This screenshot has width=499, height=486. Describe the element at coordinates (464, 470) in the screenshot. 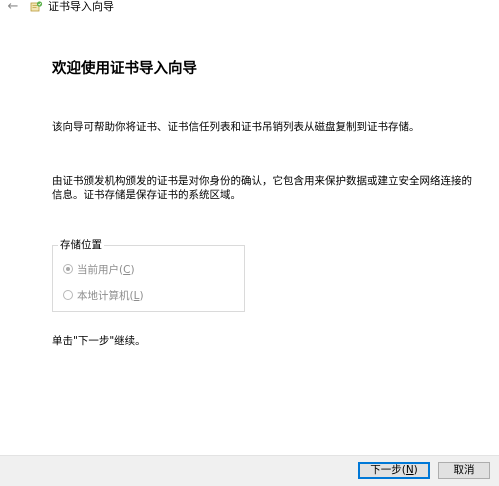

I see `cancel-button: 取消` at that location.